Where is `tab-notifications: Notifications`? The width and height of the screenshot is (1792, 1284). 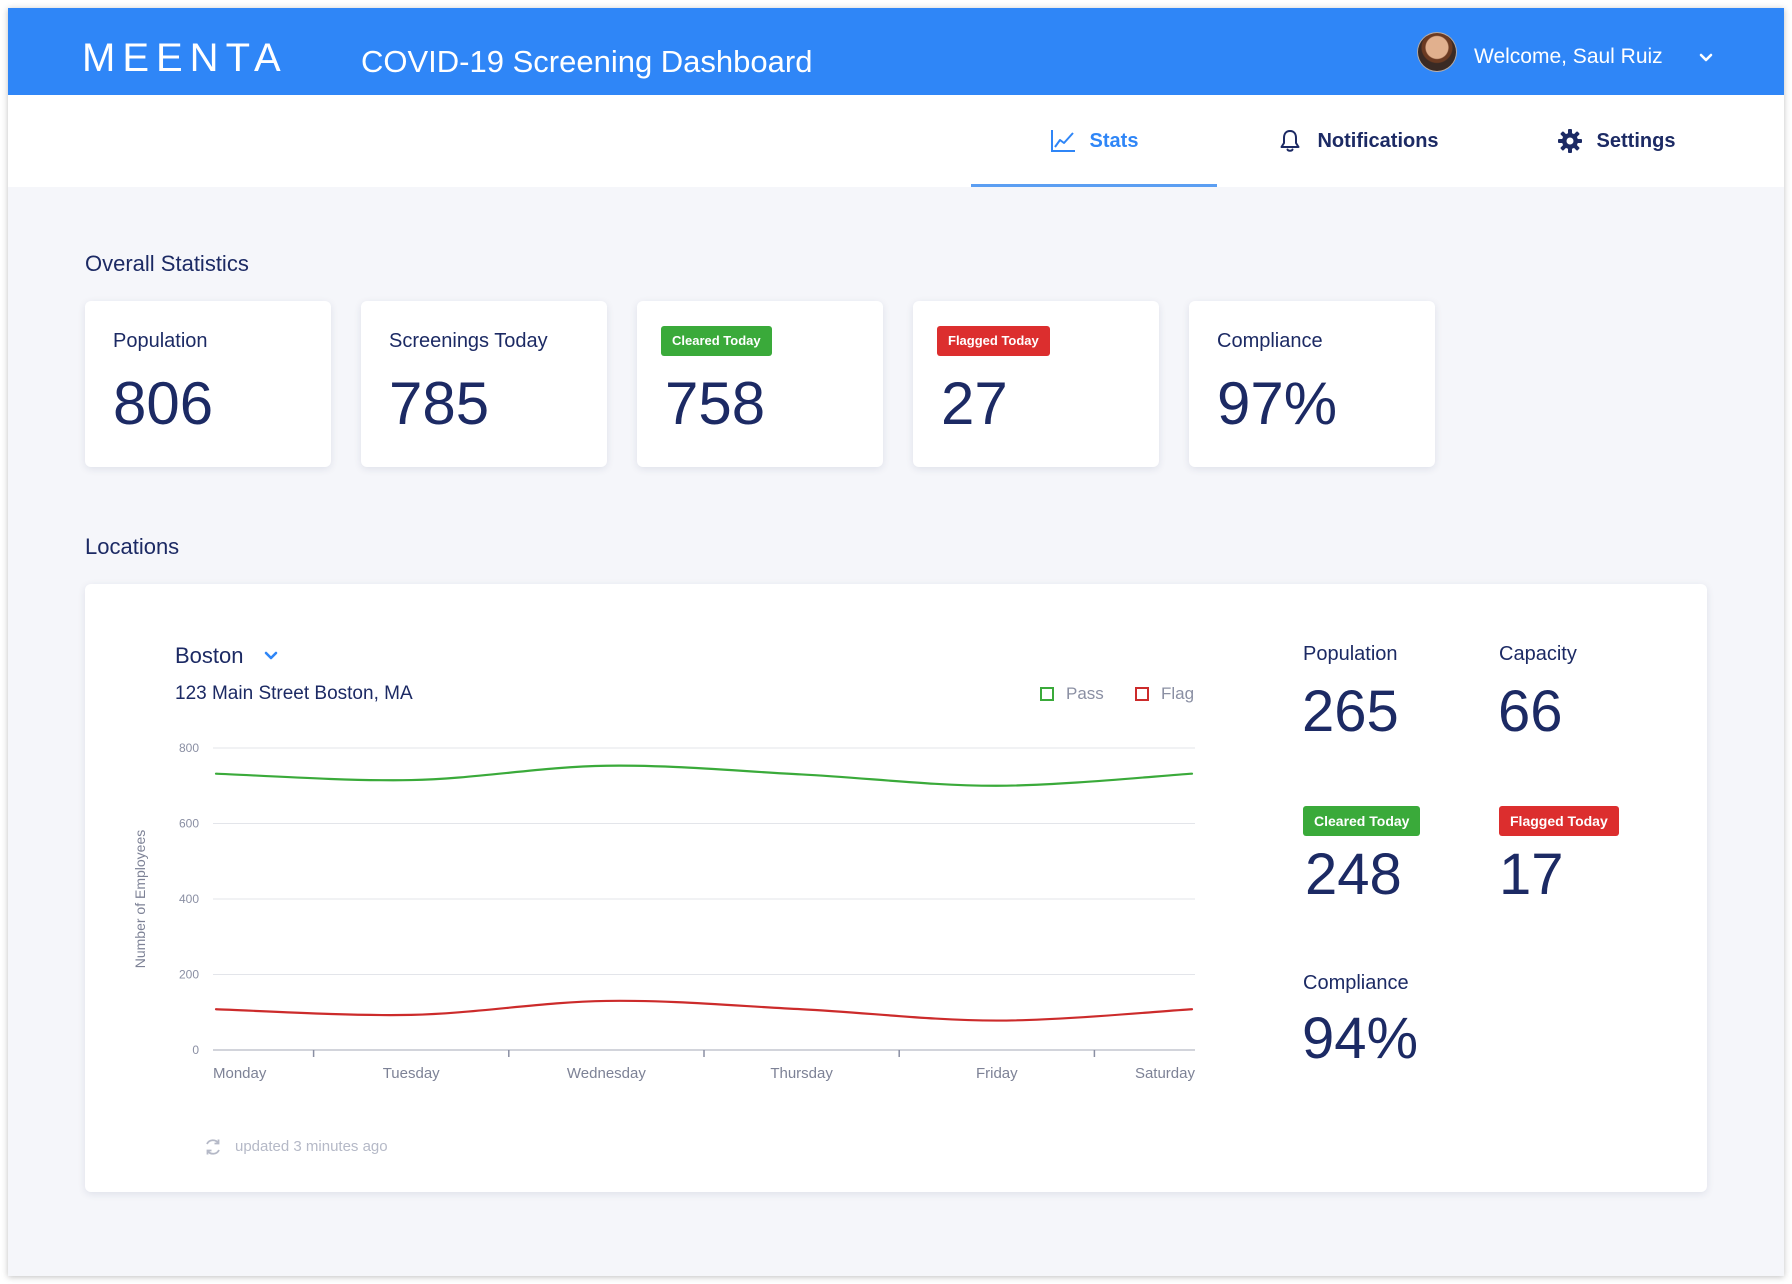
tab-notifications: Notifications is located at coordinates (1358, 141).